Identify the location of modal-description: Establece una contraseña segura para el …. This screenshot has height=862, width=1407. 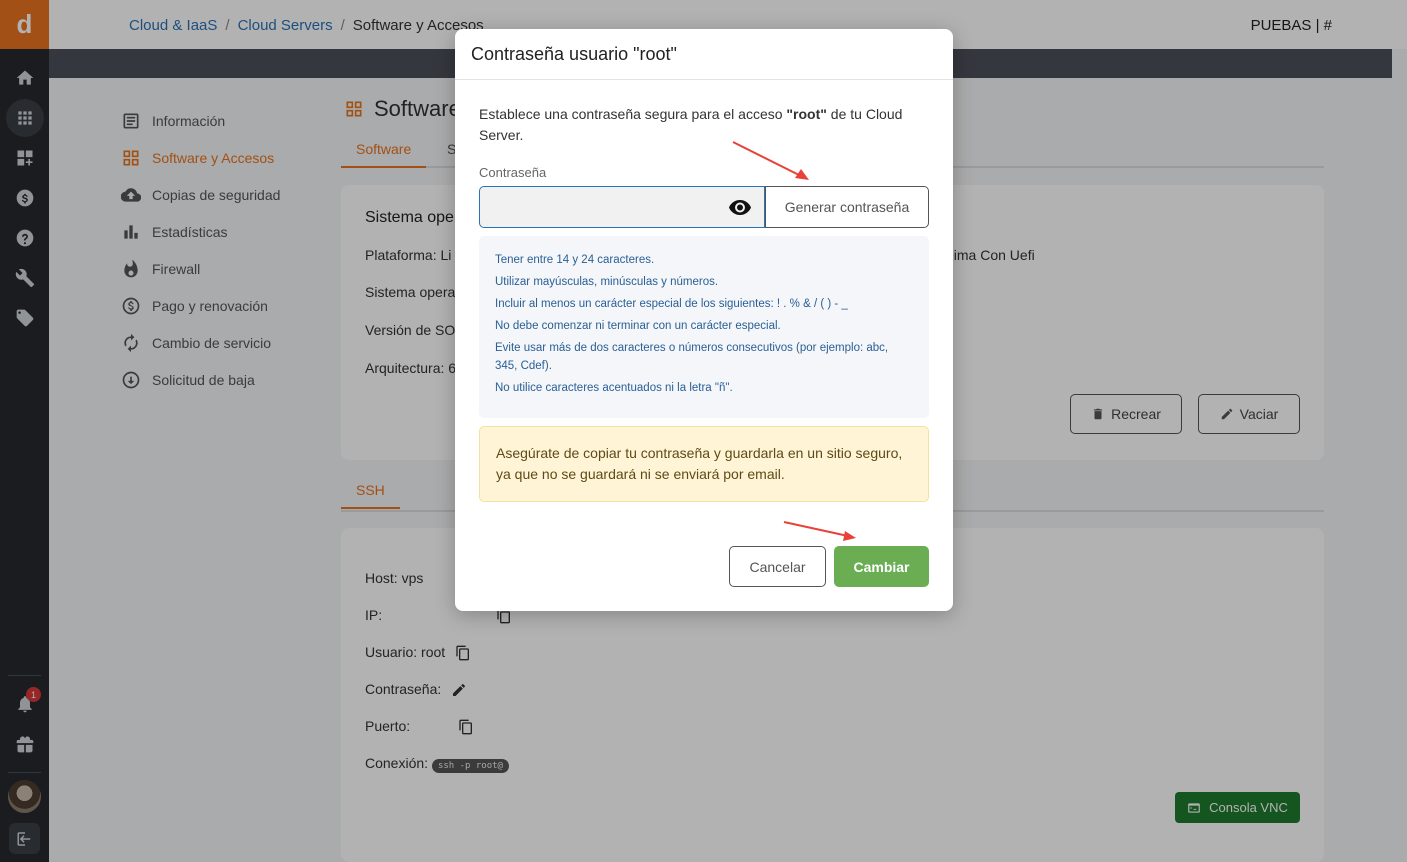
(691, 124).